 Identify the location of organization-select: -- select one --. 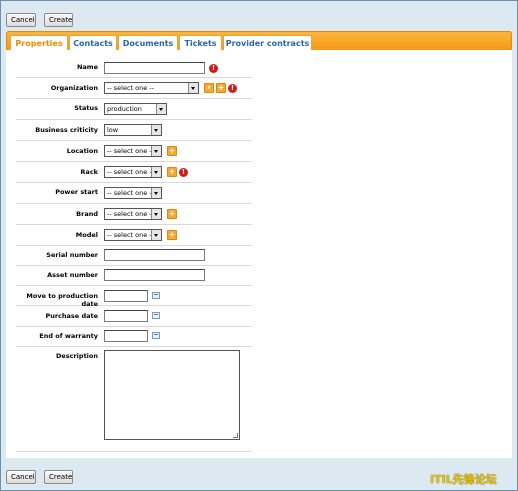
(151, 88).